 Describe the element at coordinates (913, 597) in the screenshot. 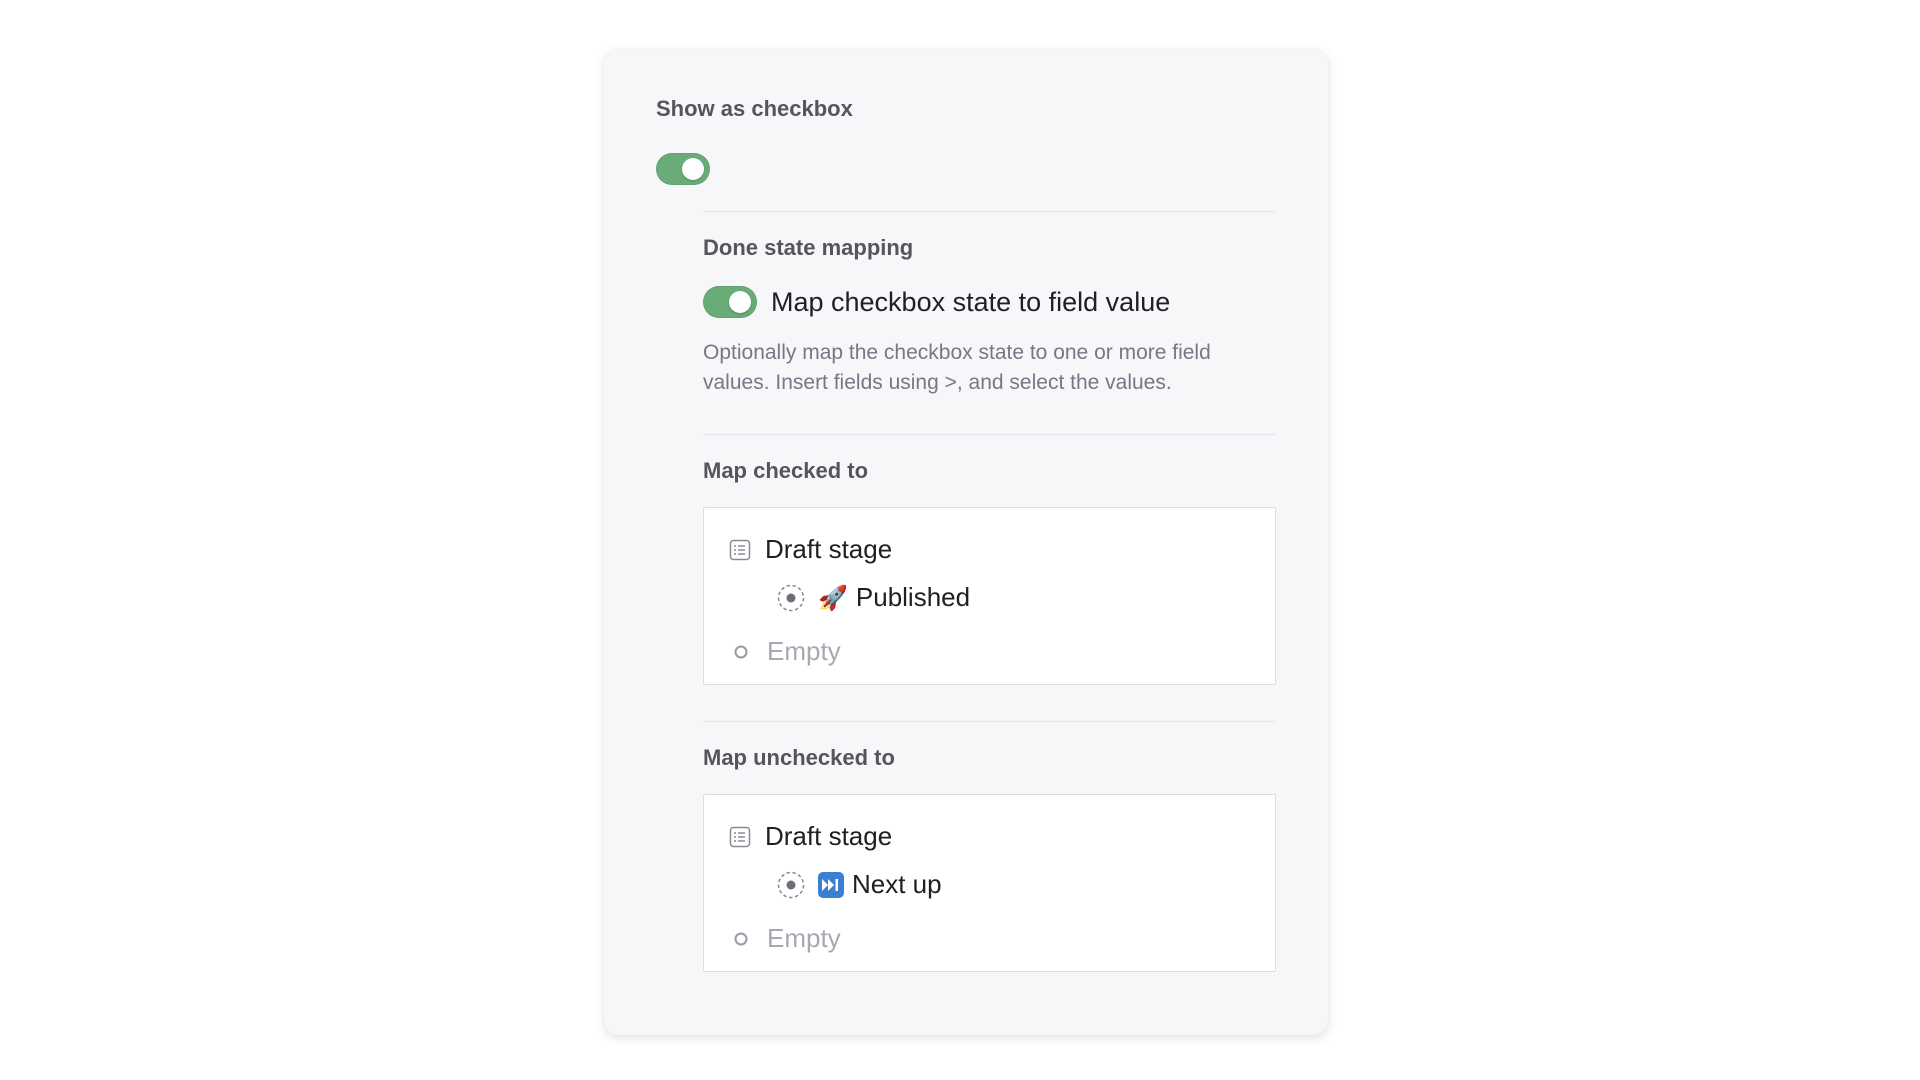

I see `value-label: Published` at that location.